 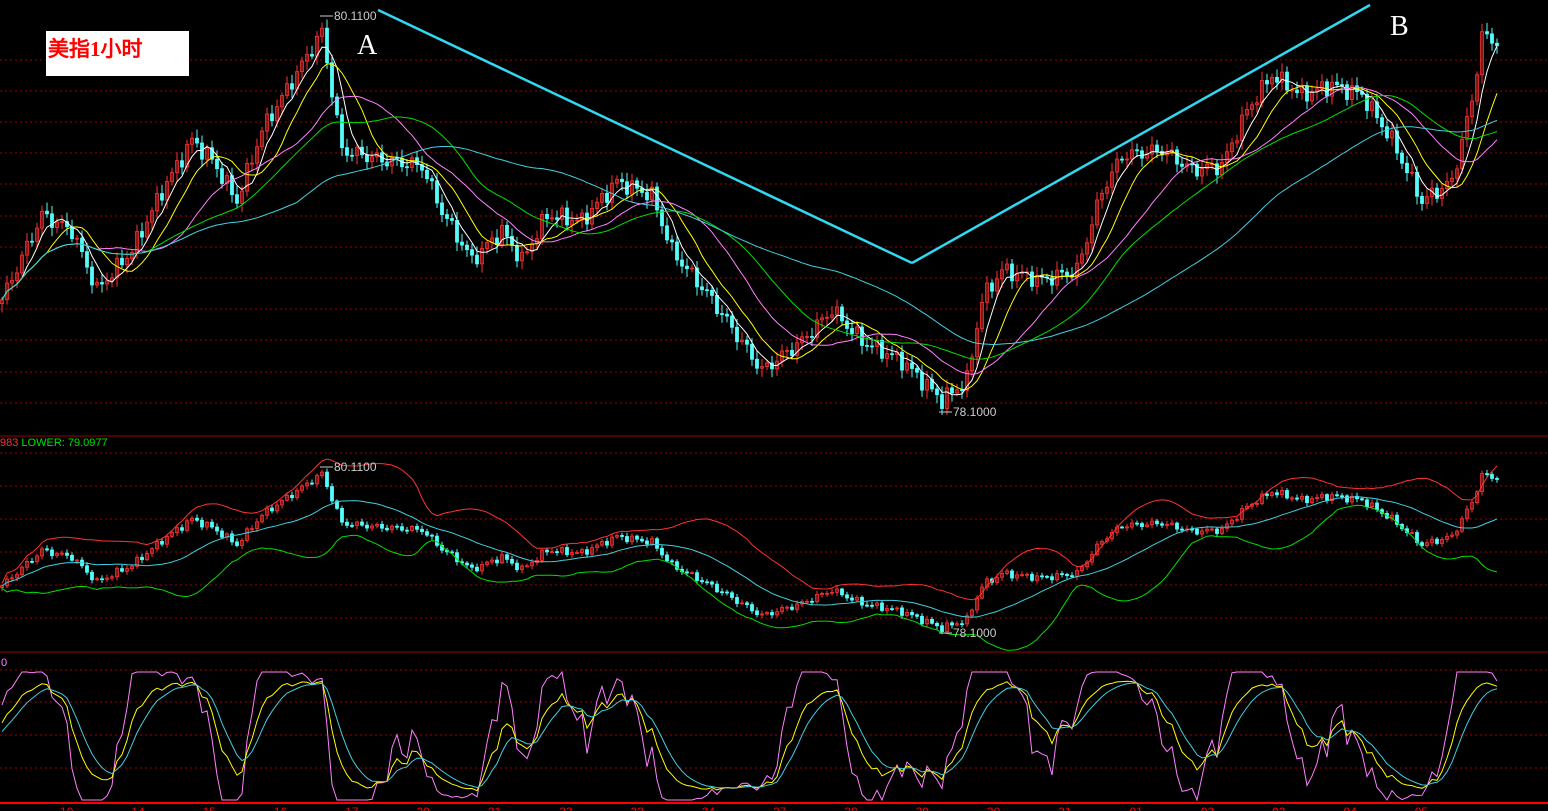 I want to click on x-tick-label: 31, so click(x=1065, y=808).